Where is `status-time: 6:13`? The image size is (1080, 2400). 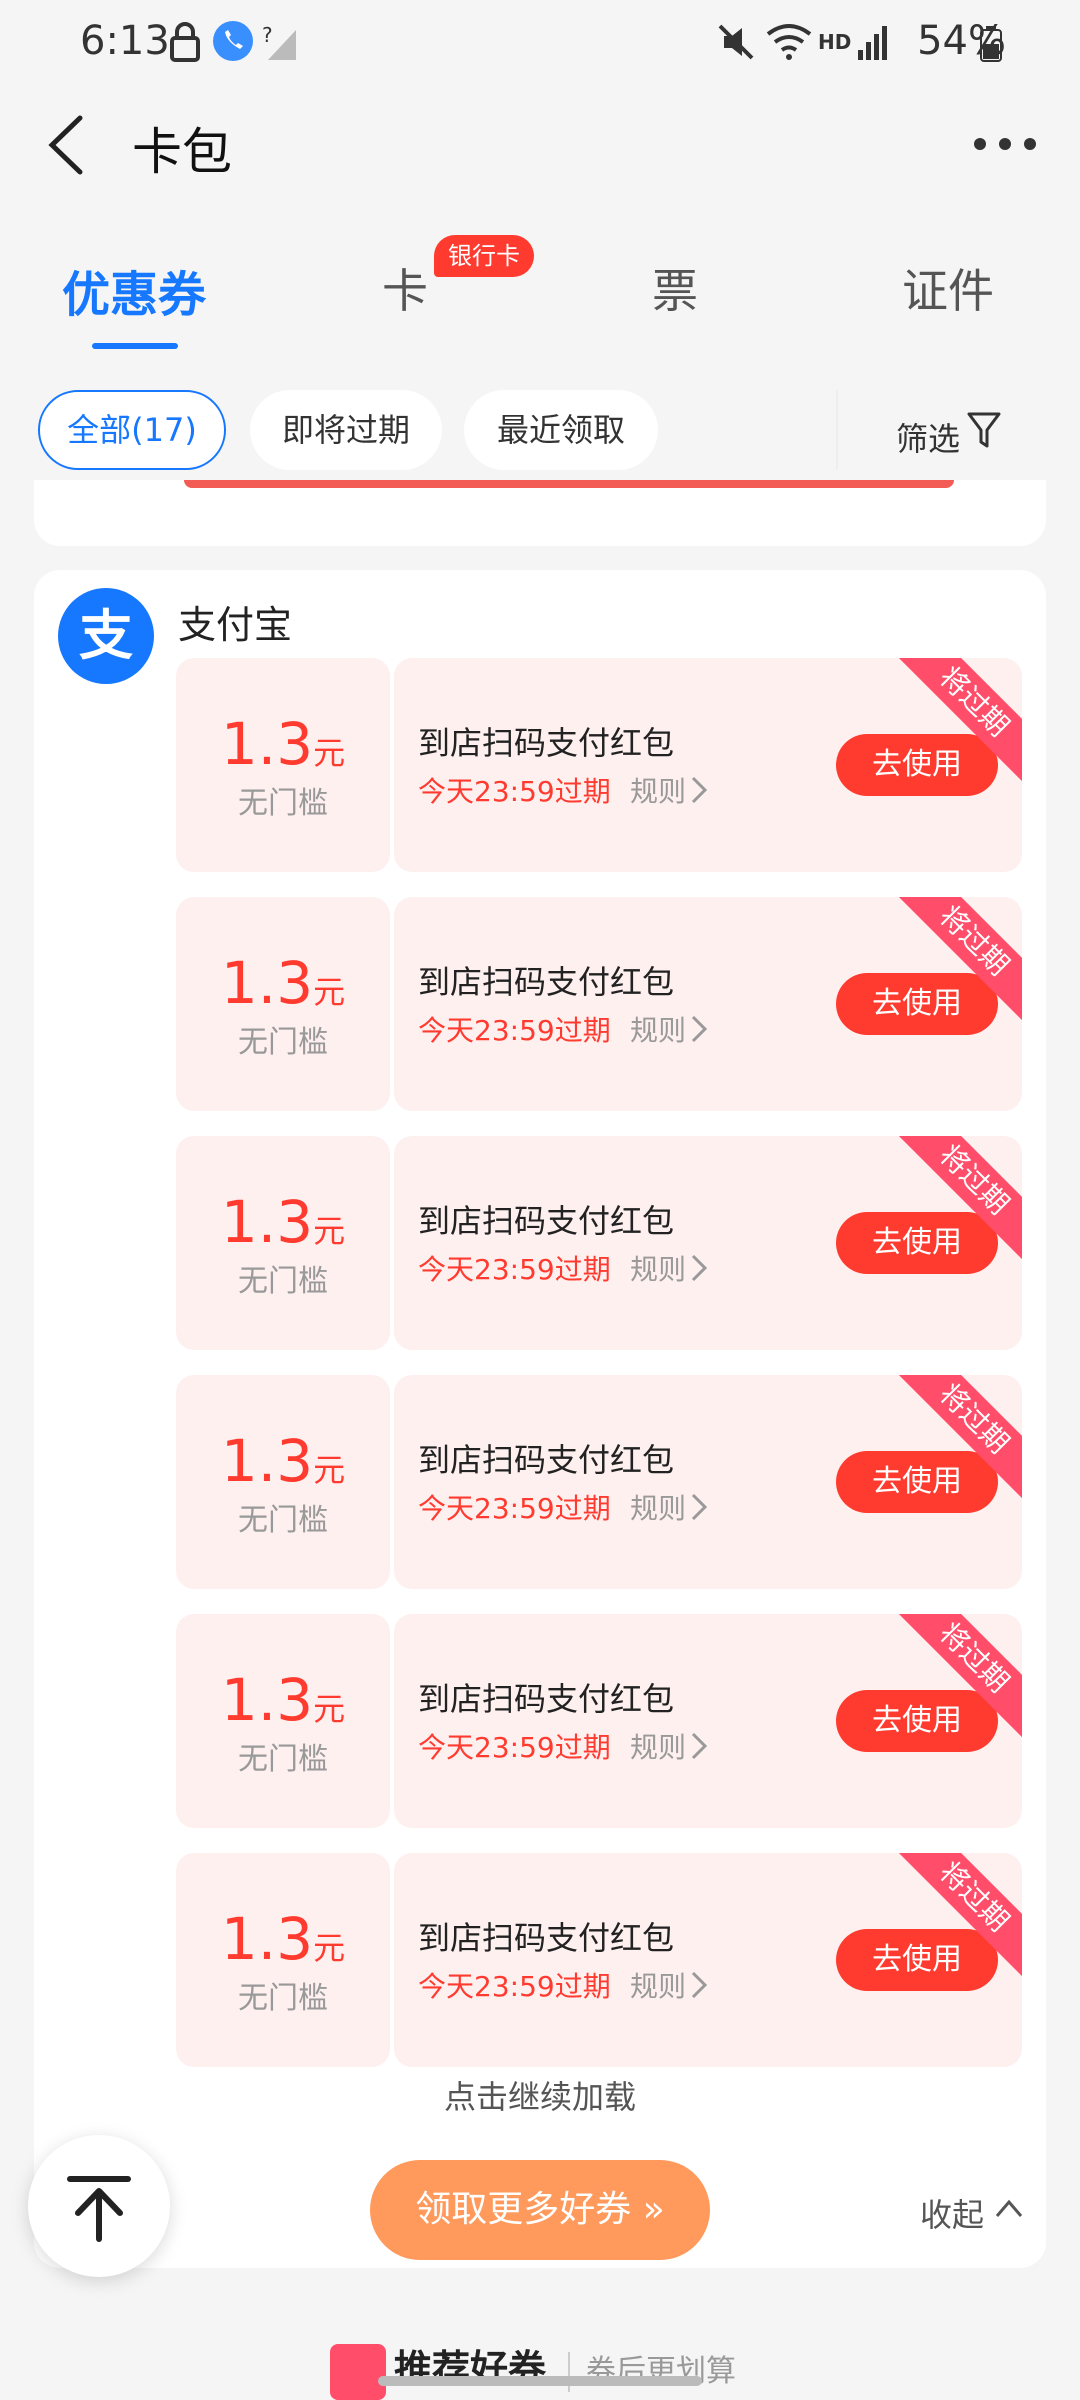
status-time: 6:13 is located at coordinates (125, 41).